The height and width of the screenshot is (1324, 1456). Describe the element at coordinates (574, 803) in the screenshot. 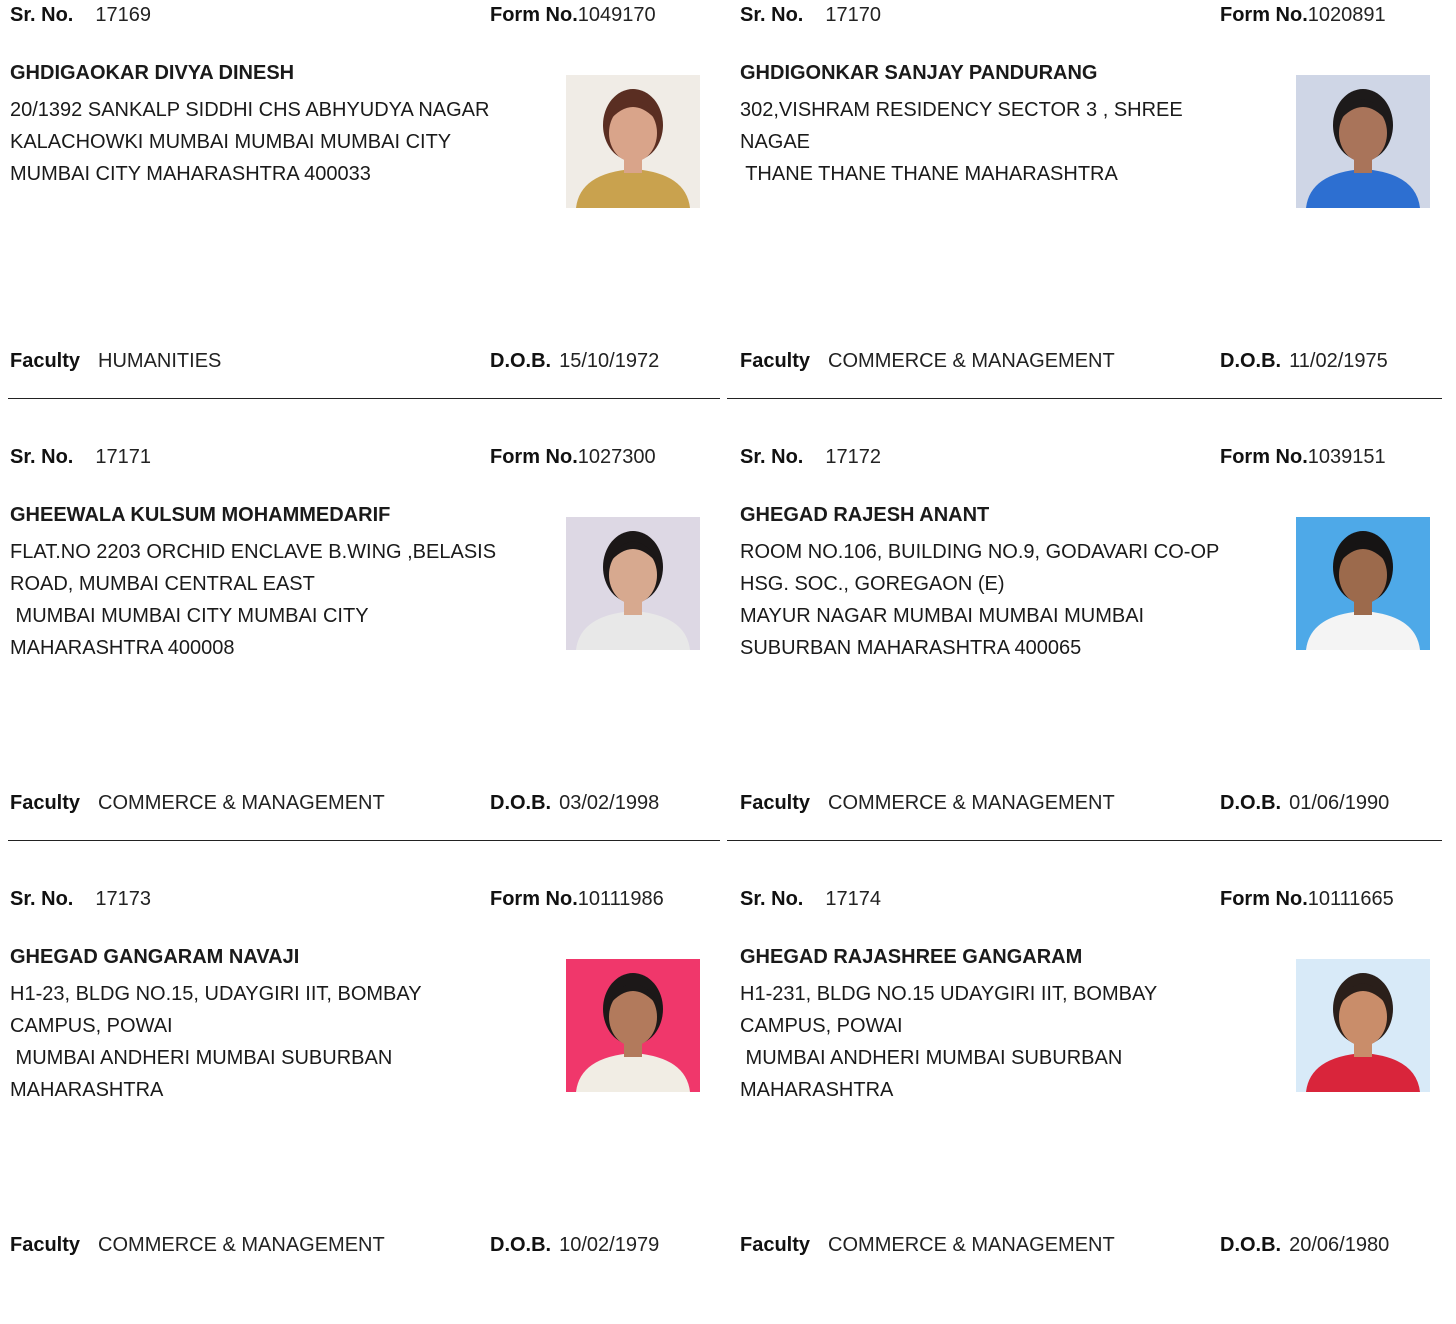

I see `dob-field: D.O.B. 03/02/1998` at that location.